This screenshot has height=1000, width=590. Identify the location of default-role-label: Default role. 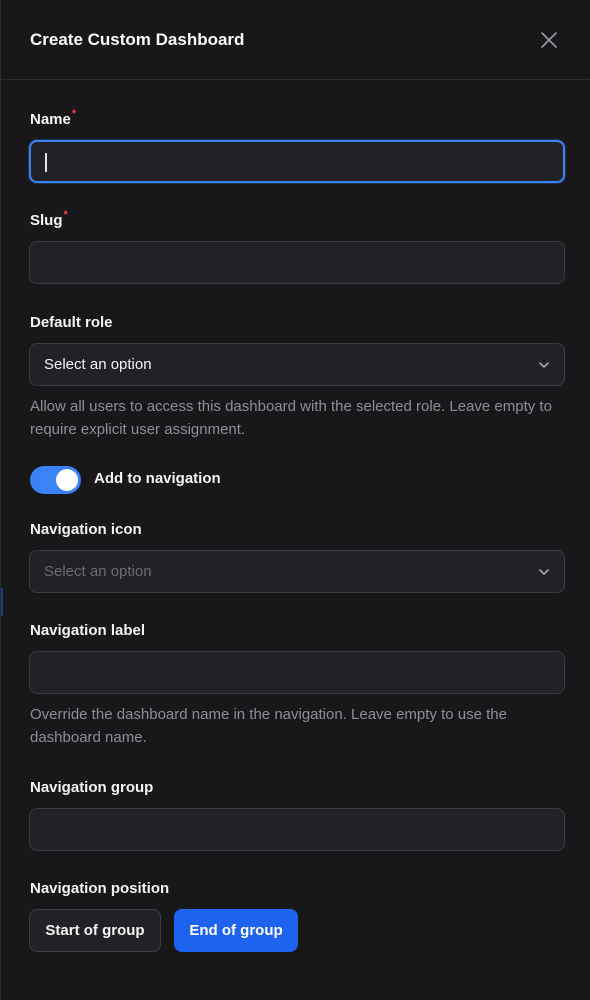
(71, 322).